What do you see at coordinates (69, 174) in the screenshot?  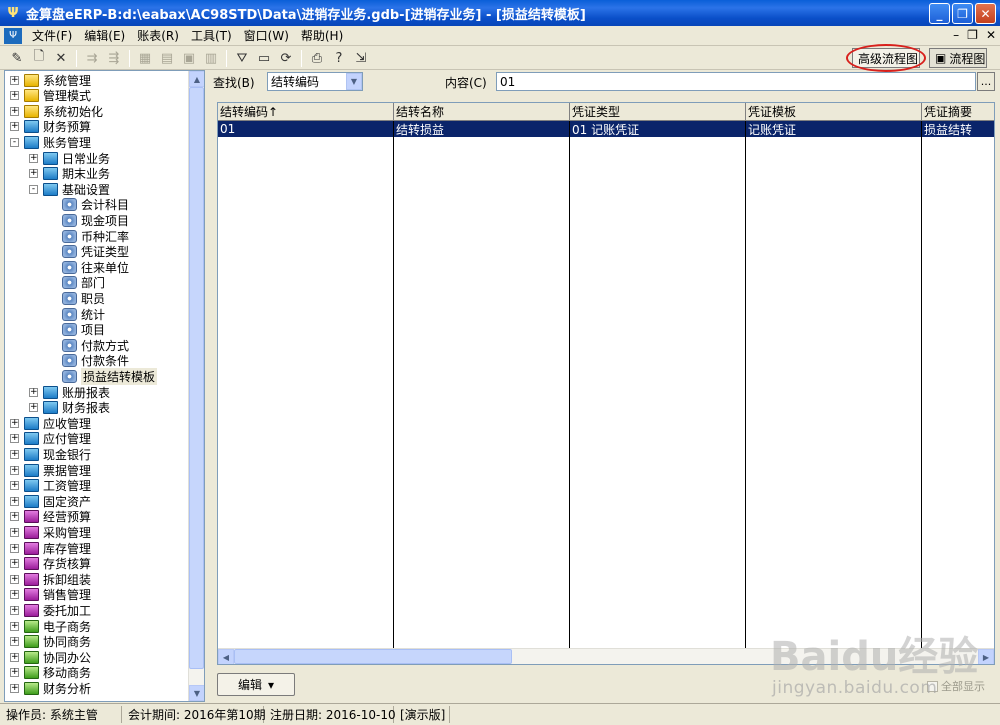 I see `tree-item: + 期末业务` at bounding box center [69, 174].